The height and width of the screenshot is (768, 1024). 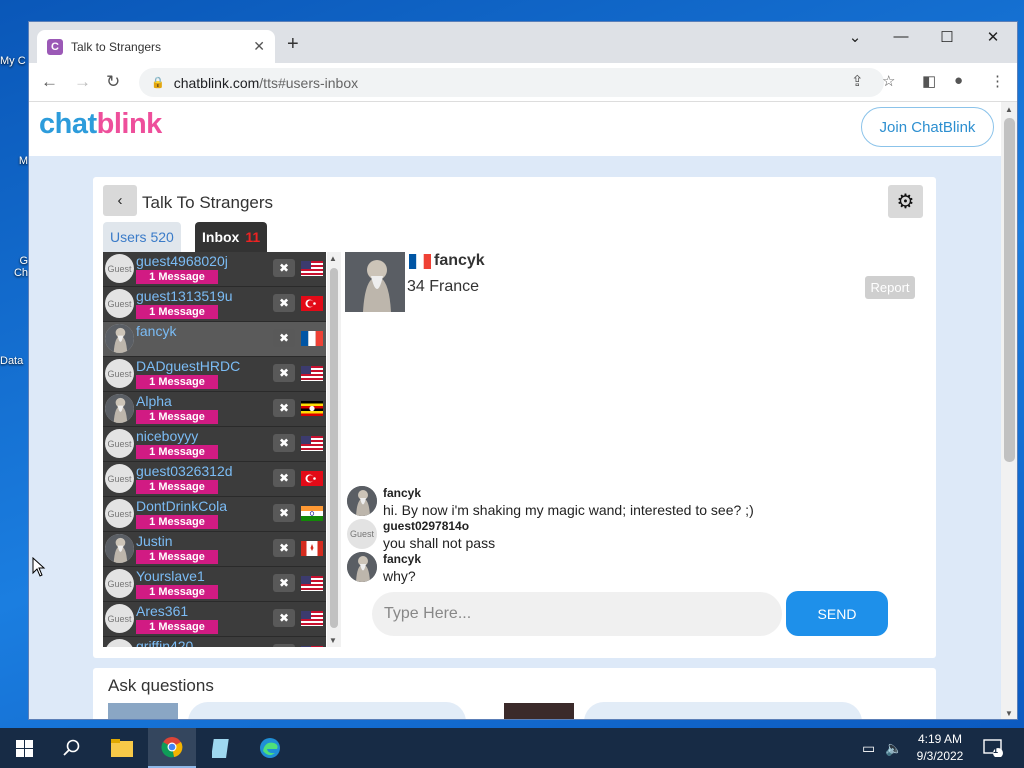 I want to click on inbox-user-row: Guest niceboyyy 1 Message ✖, so click(x=214, y=444).